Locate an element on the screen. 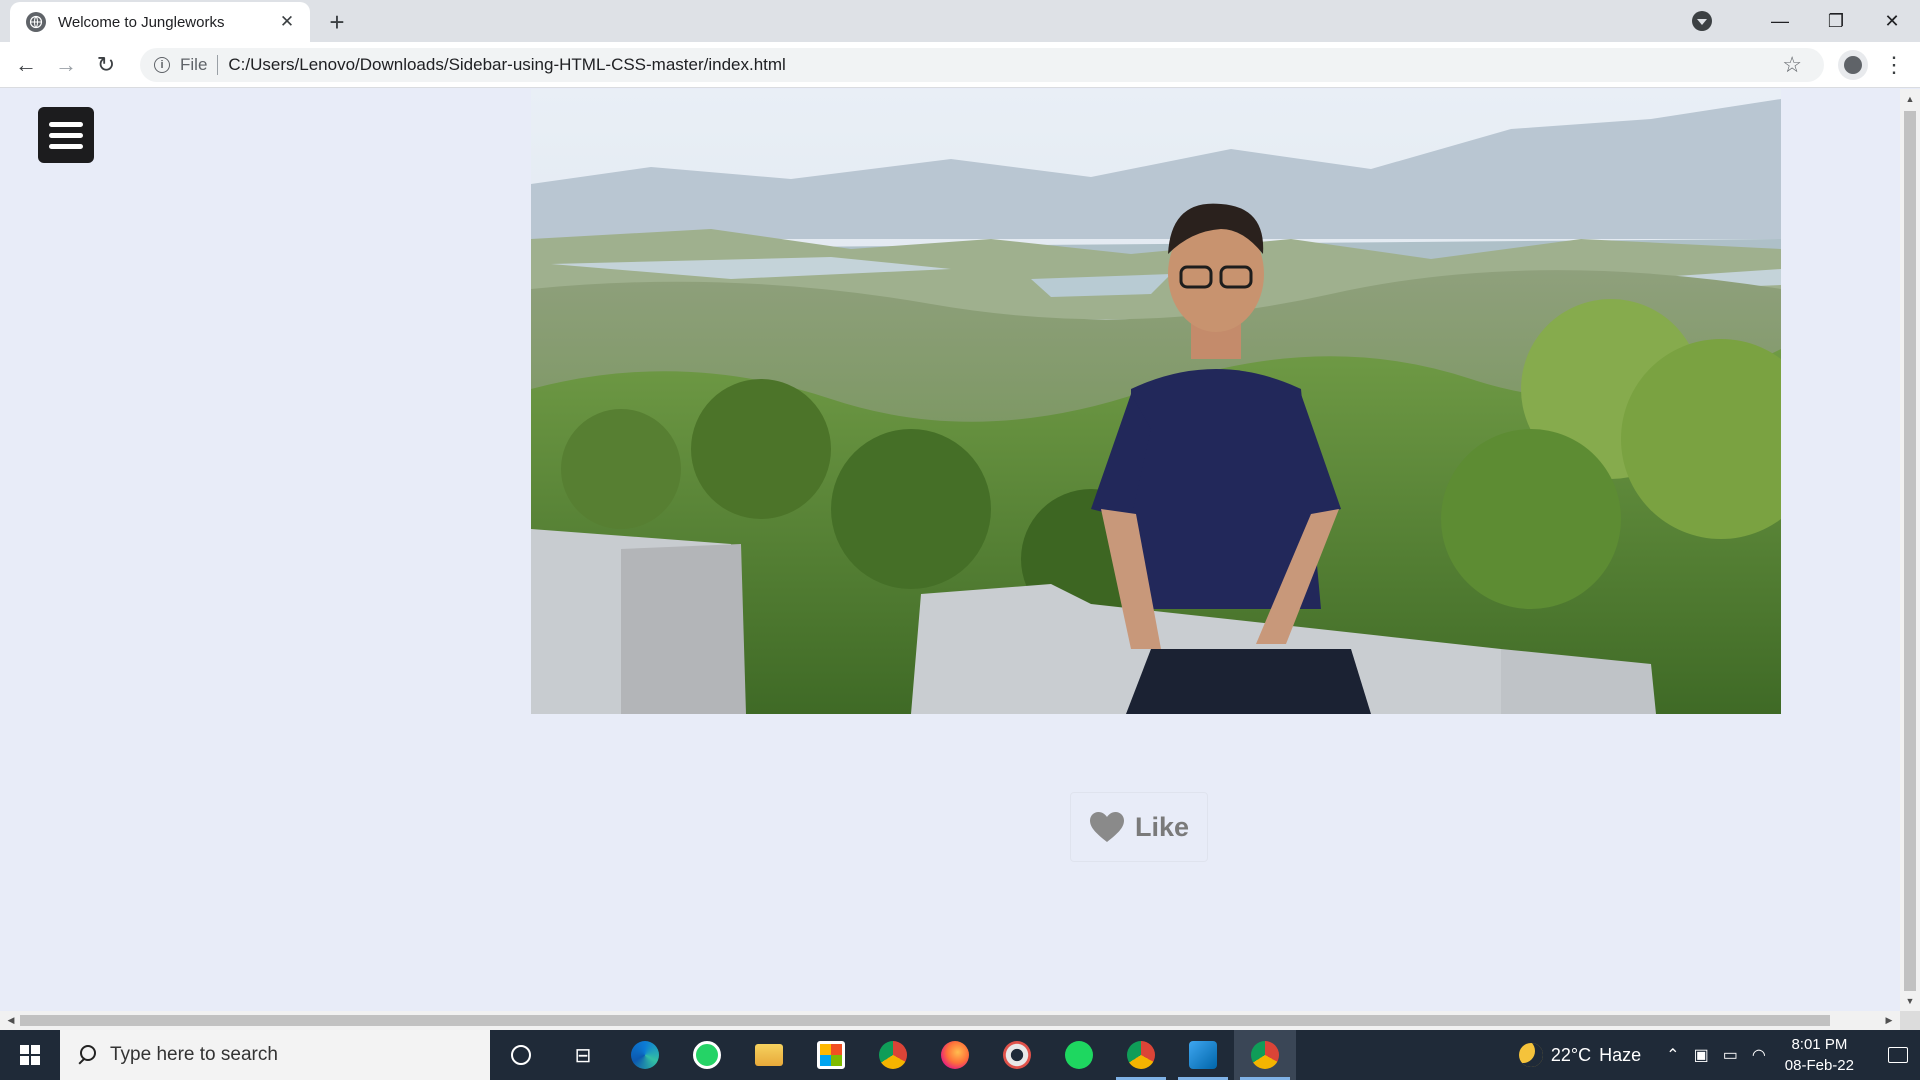  chrome-button is located at coordinates (893, 1055).